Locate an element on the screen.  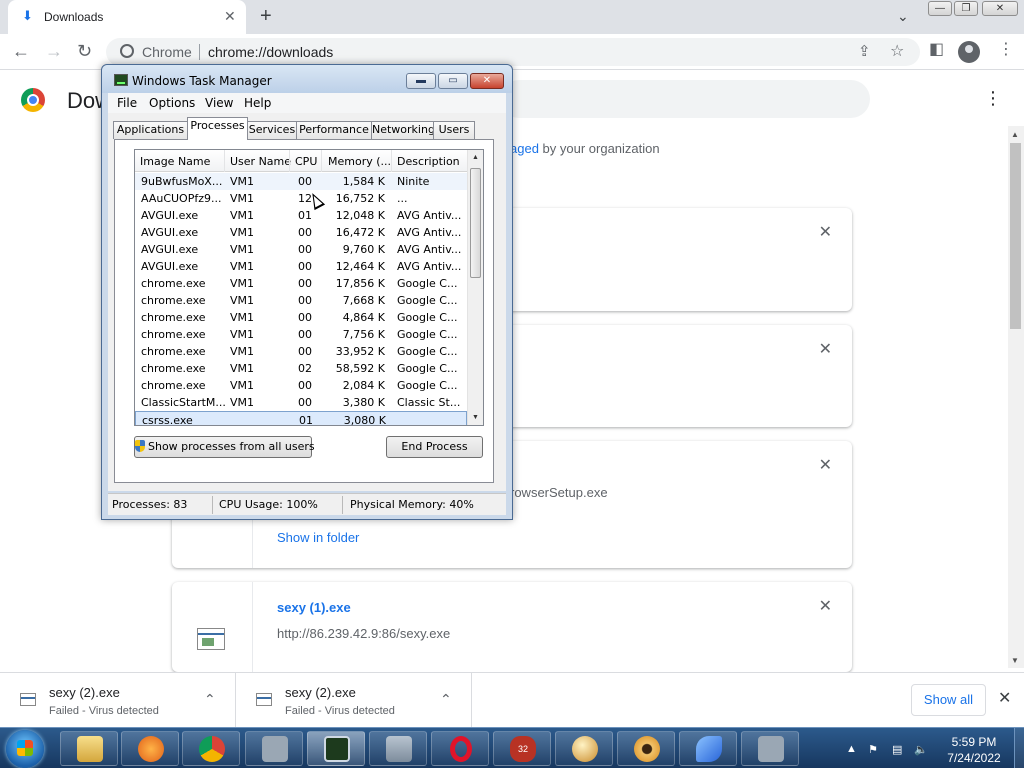
taskbar-app-eye is located at coordinates (646, 748).